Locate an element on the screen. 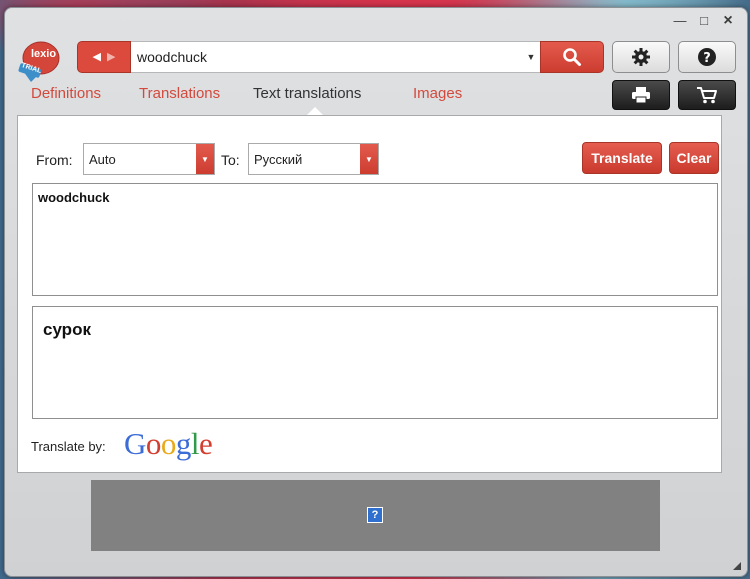 The image size is (750, 579). help-button: ? is located at coordinates (707, 57).